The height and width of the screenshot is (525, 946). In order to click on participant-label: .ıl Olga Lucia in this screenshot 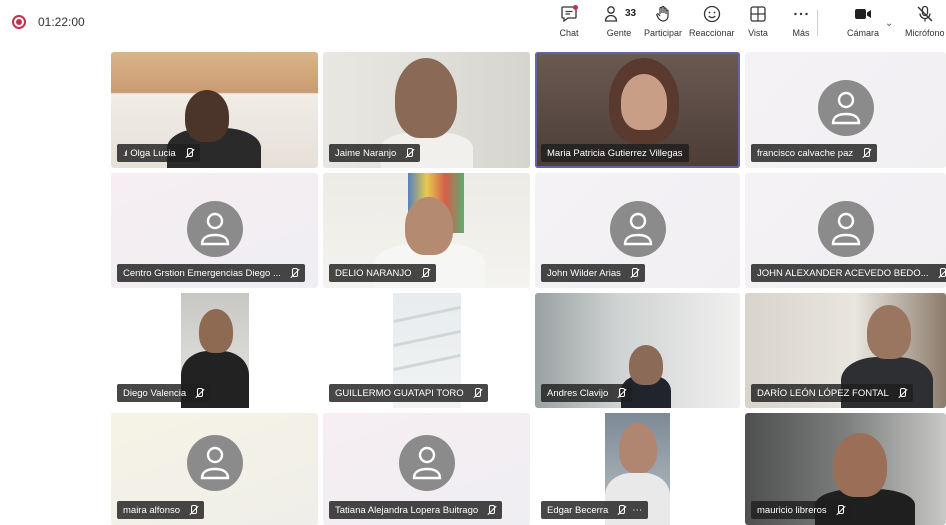, I will do `click(158, 153)`.